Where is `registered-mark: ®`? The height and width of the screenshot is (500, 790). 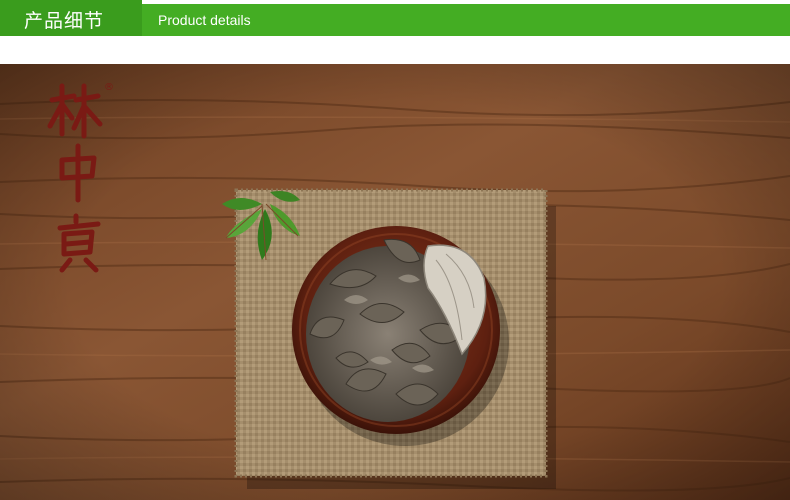 registered-mark: ® is located at coordinates (109, 87).